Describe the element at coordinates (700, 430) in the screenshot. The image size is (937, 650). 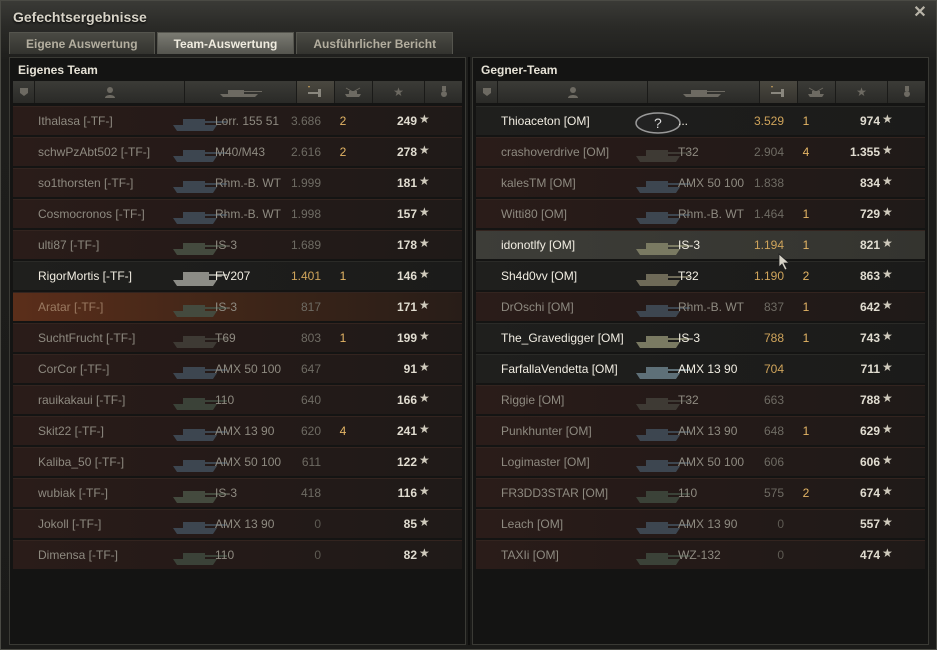
I see `table-row: Punkhunter [OM] AMX 13 90 648 1 629 ★` at that location.